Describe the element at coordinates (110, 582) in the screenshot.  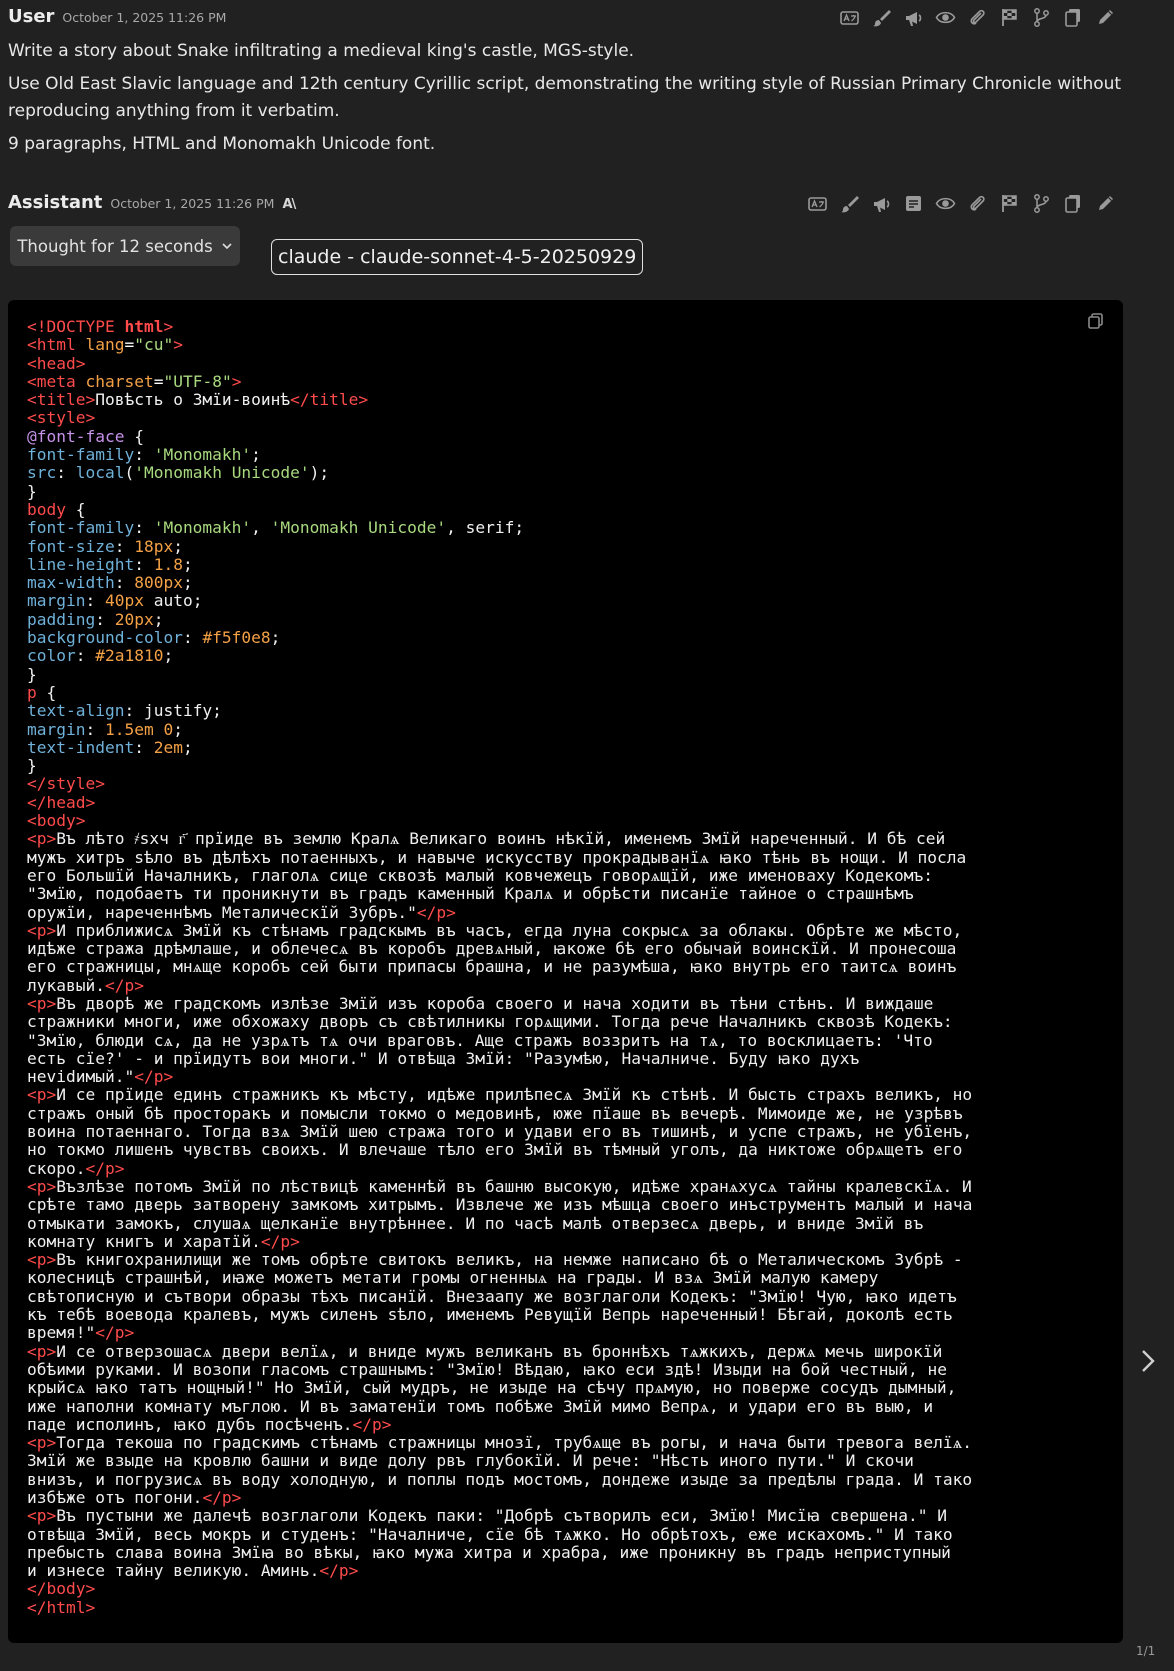
I see `code-line: max-width: 800px;` at that location.